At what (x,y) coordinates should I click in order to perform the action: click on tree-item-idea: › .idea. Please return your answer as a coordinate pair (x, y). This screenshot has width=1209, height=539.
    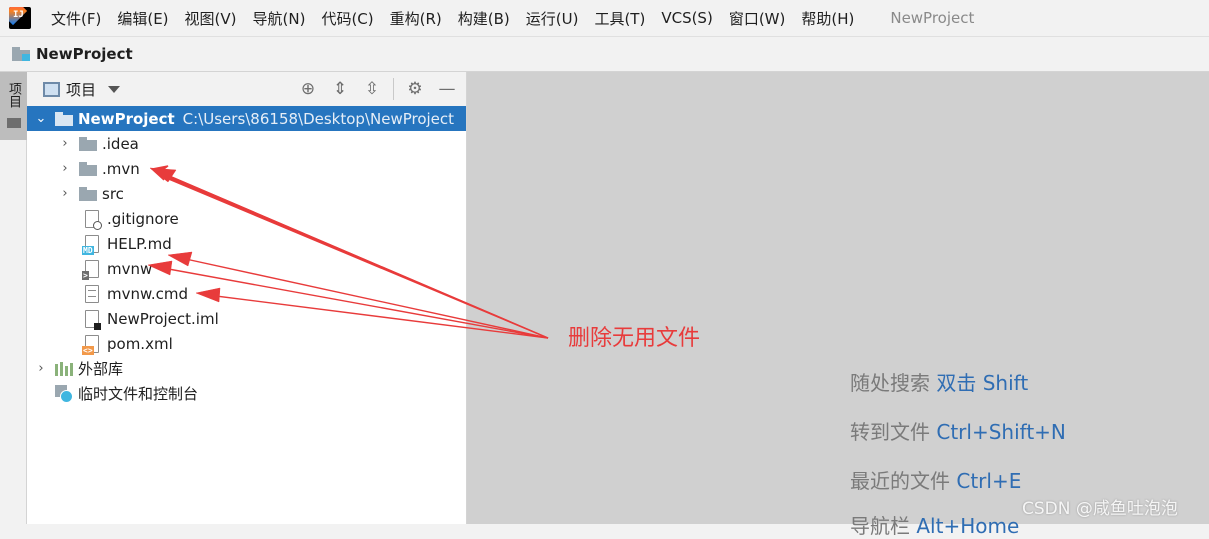
    Looking at the image, I should click on (246, 143).